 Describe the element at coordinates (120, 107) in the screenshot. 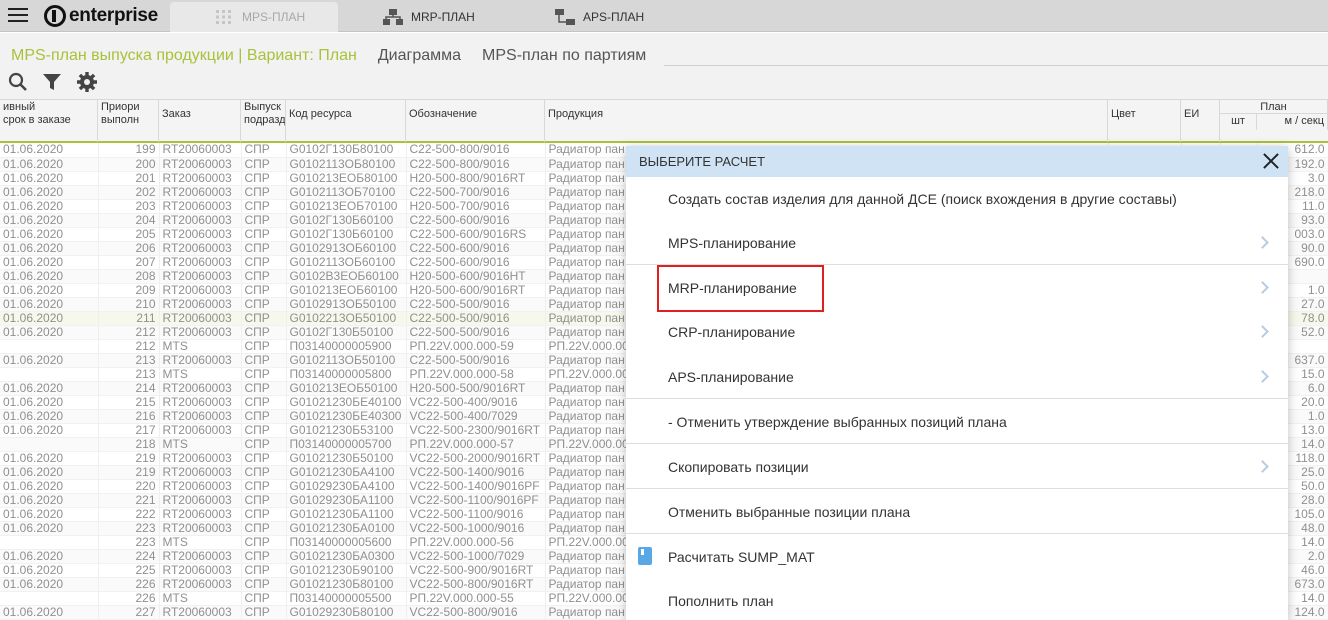

I see `col-priority-line1: Приори` at that location.